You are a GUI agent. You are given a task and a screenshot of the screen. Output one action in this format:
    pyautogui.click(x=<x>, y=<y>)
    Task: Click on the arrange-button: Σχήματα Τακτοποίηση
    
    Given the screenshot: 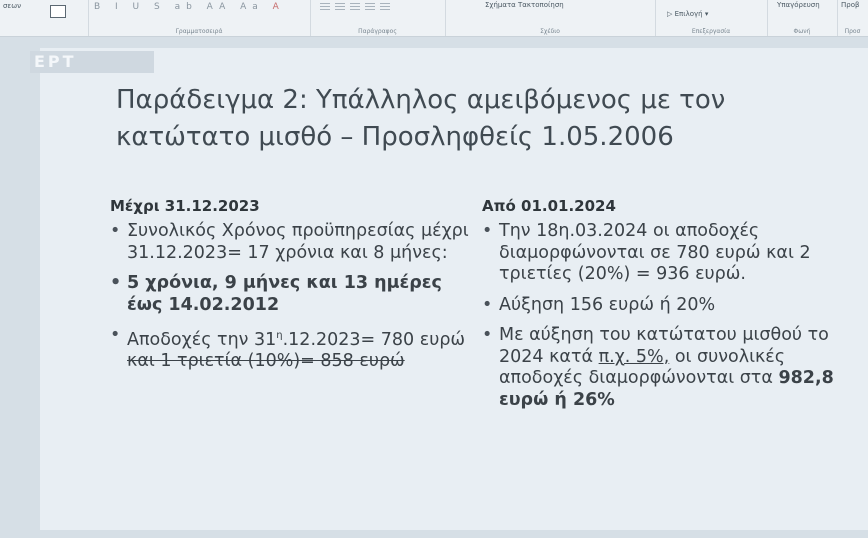 What is the action you would take?
    pyautogui.click(x=524, y=5)
    